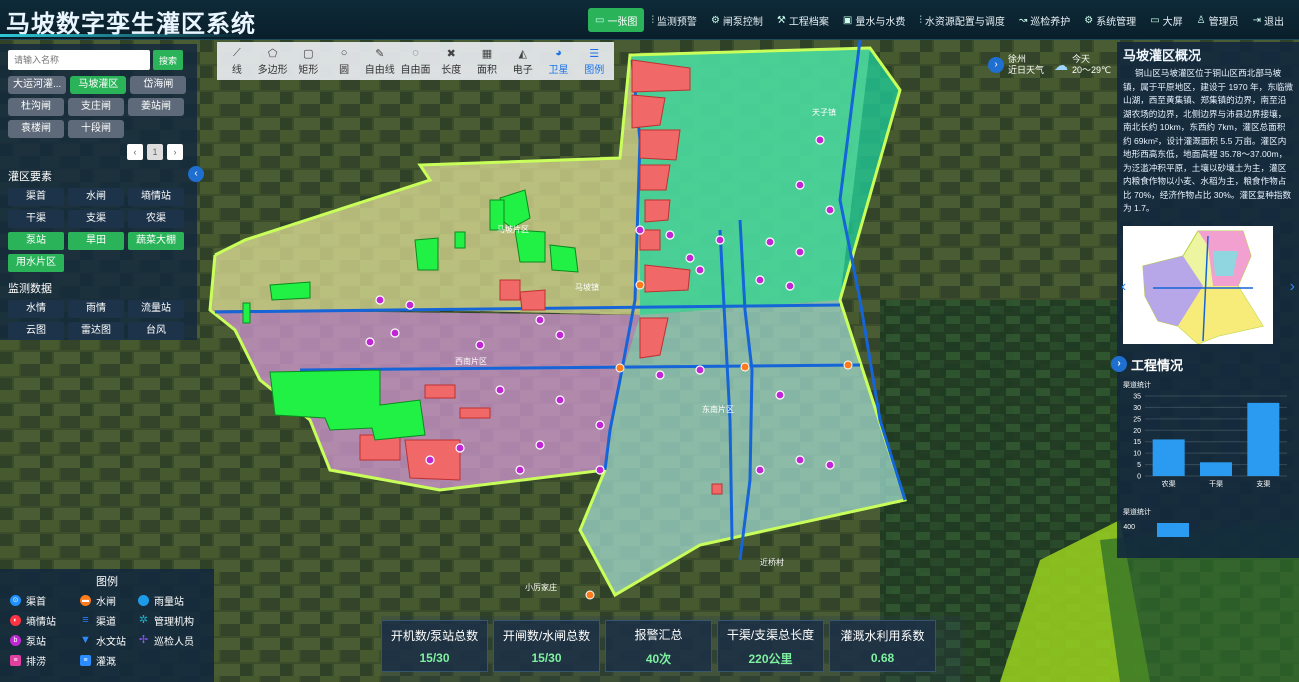 The width and height of the screenshot is (1299, 682). Describe the element at coordinates (109, 600) in the screenshot. I see `legend-item: ▬ 水闸` at that location.